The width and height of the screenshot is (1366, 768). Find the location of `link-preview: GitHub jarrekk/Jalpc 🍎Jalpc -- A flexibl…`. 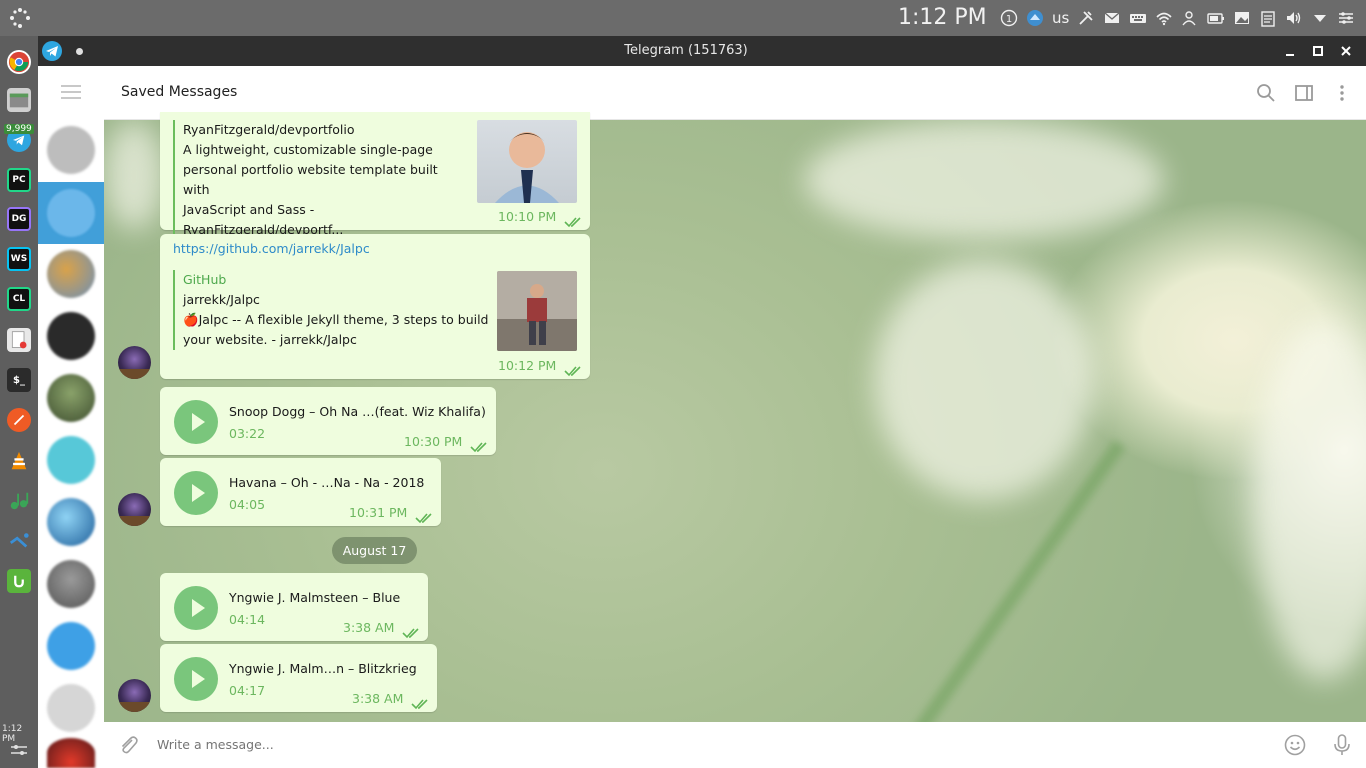

link-preview: GitHub jarrekk/Jalpc 🍎Jalpc -- A flexibl… is located at coordinates (333, 310).